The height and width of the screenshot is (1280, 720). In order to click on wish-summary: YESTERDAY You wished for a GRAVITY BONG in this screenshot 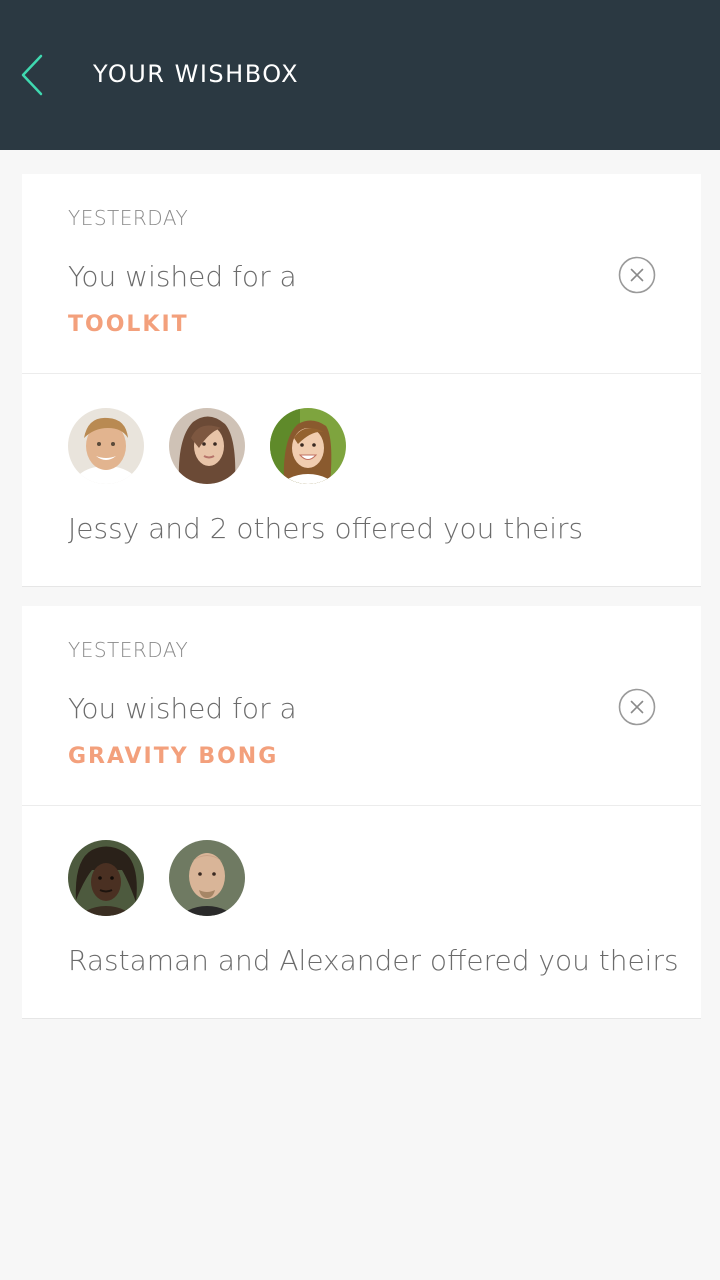, I will do `click(361, 706)`.